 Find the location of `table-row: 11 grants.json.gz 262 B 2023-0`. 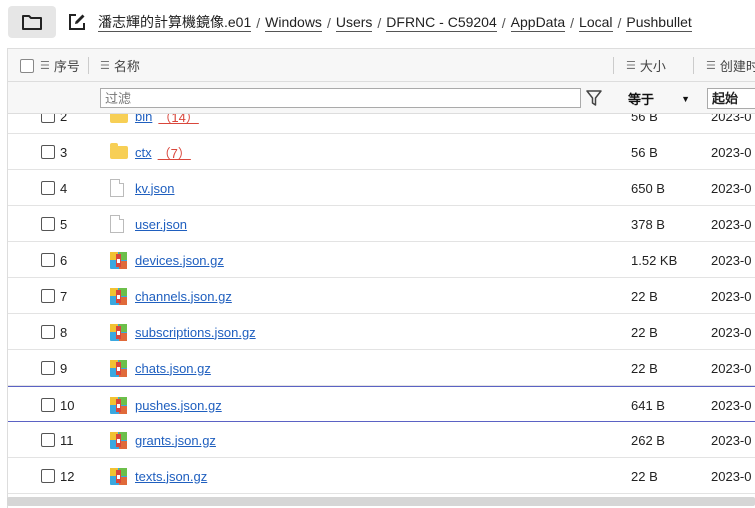

table-row: 11 grants.json.gz 262 B 2023-0 is located at coordinates (381, 440).